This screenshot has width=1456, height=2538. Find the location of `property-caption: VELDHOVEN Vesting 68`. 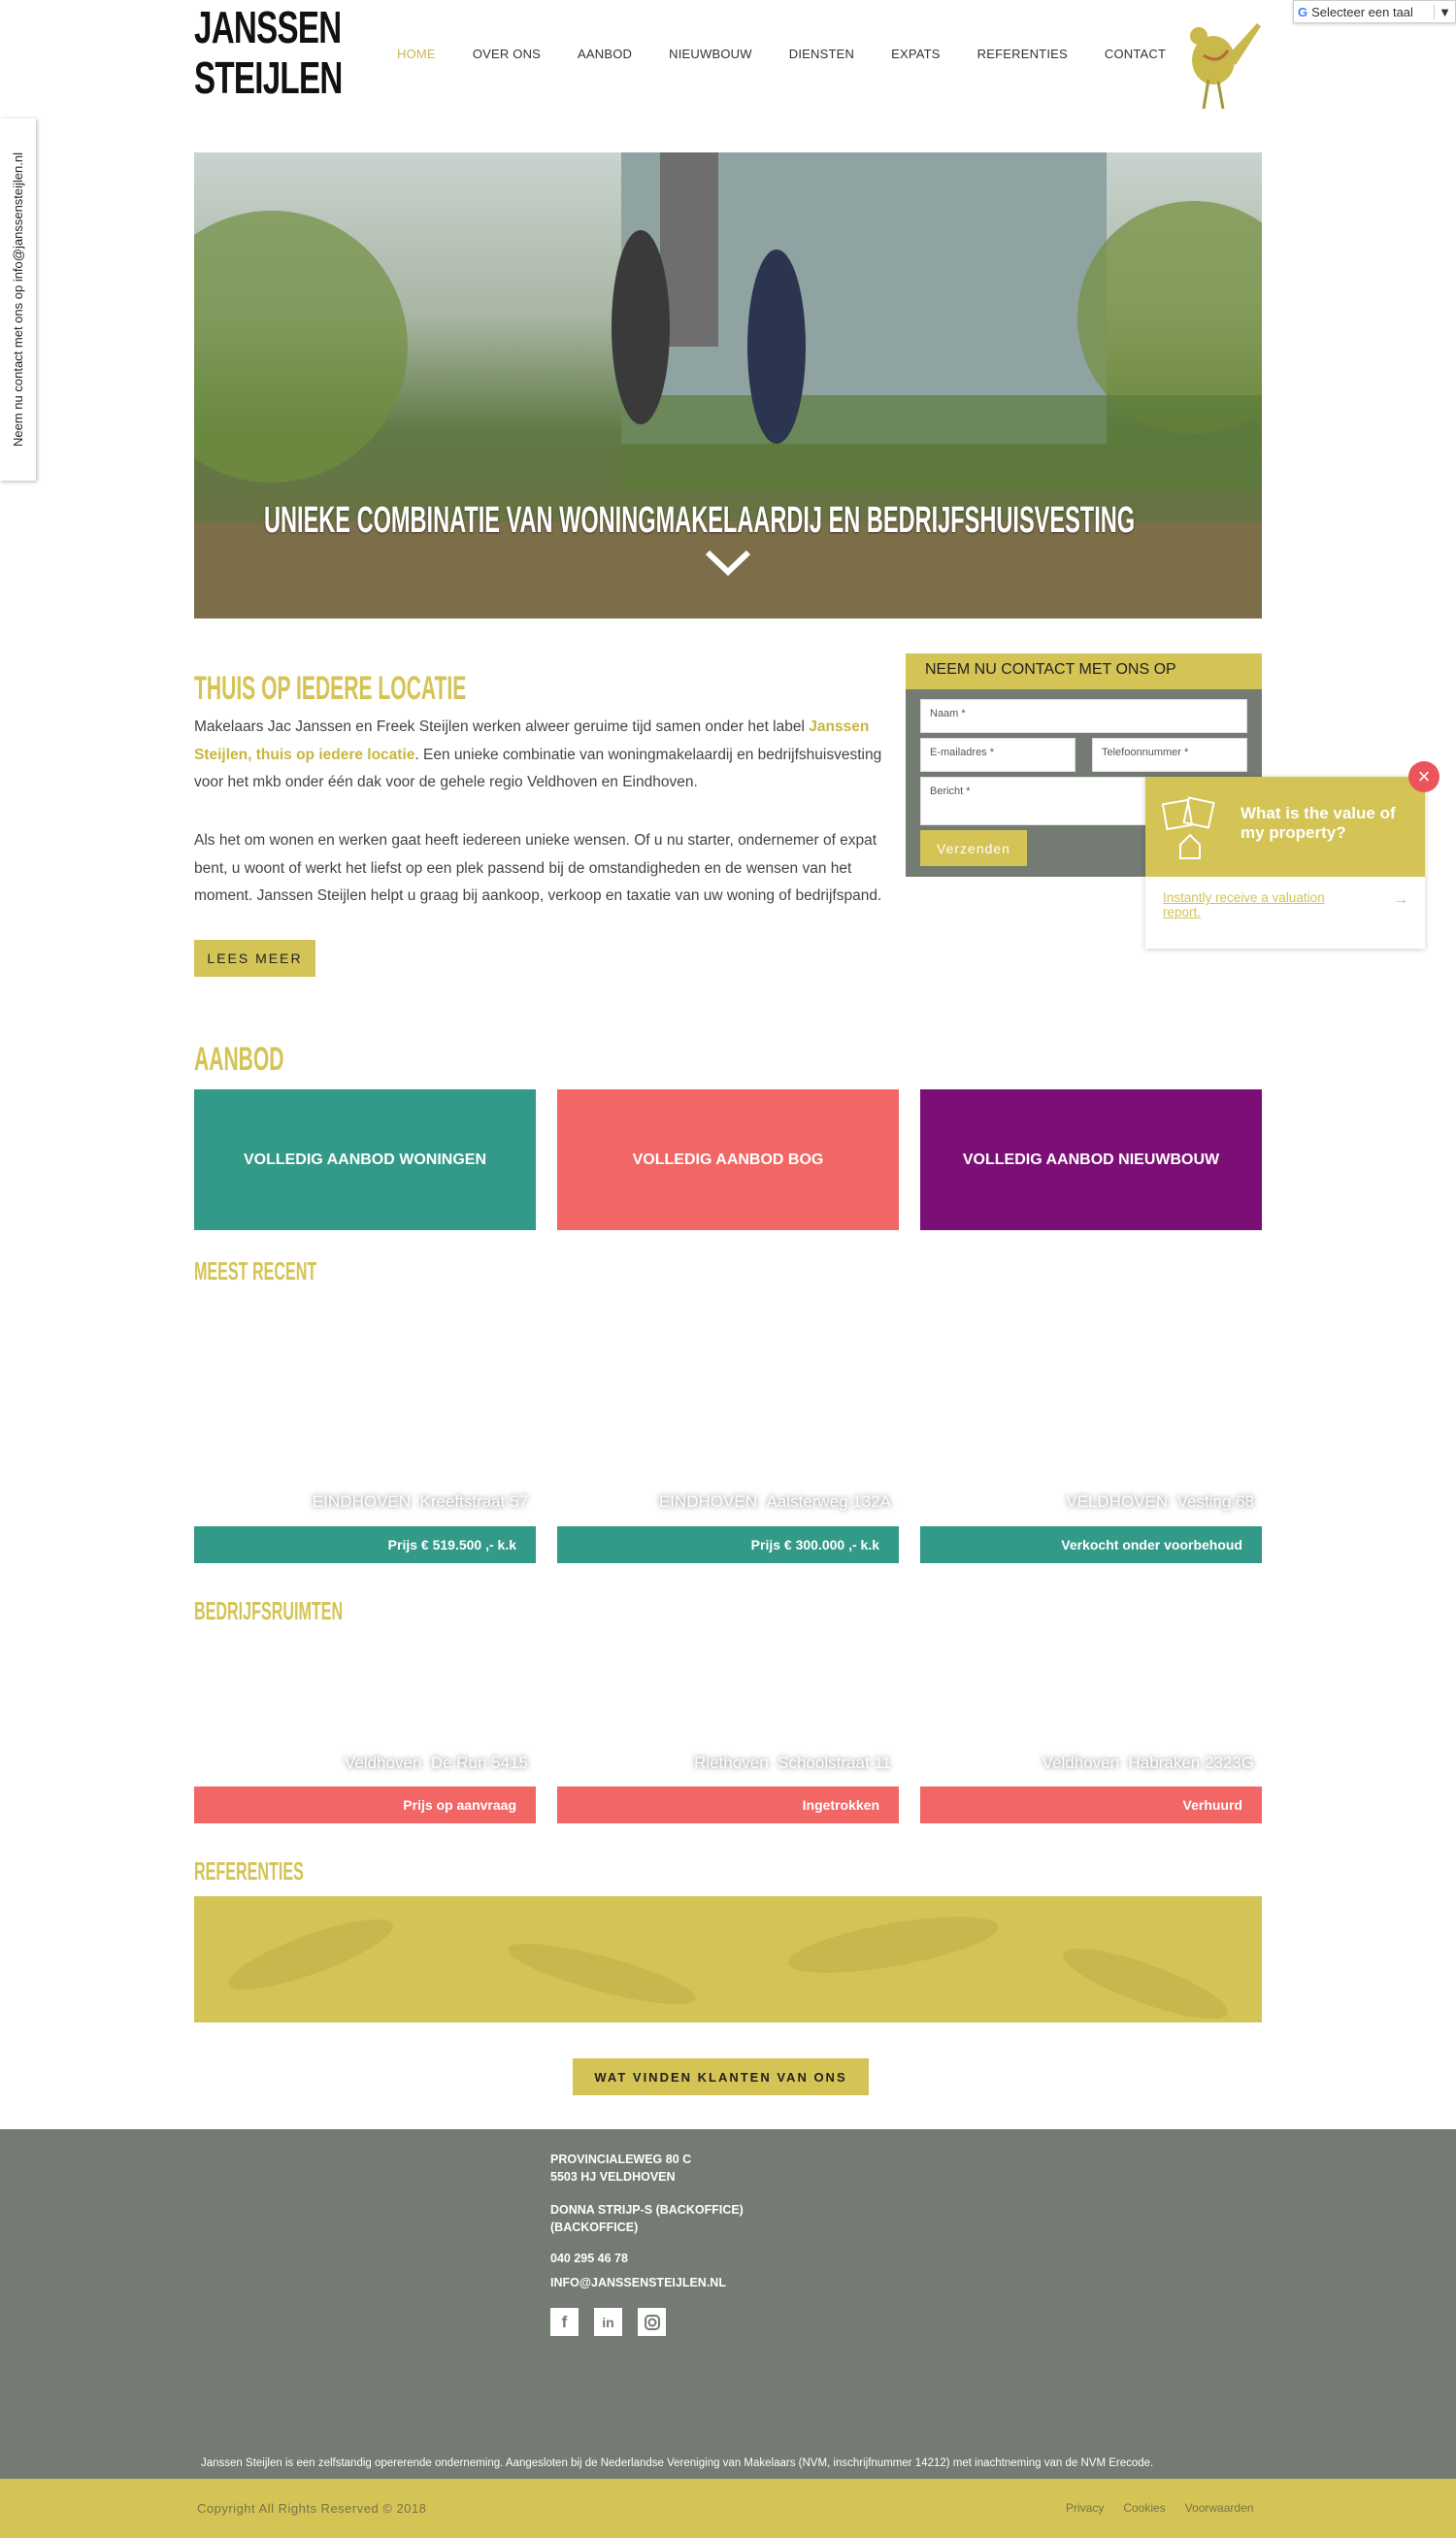

property-caption: VELDHOVEN Vesting 68 is located at coordinates (1091, 1502).